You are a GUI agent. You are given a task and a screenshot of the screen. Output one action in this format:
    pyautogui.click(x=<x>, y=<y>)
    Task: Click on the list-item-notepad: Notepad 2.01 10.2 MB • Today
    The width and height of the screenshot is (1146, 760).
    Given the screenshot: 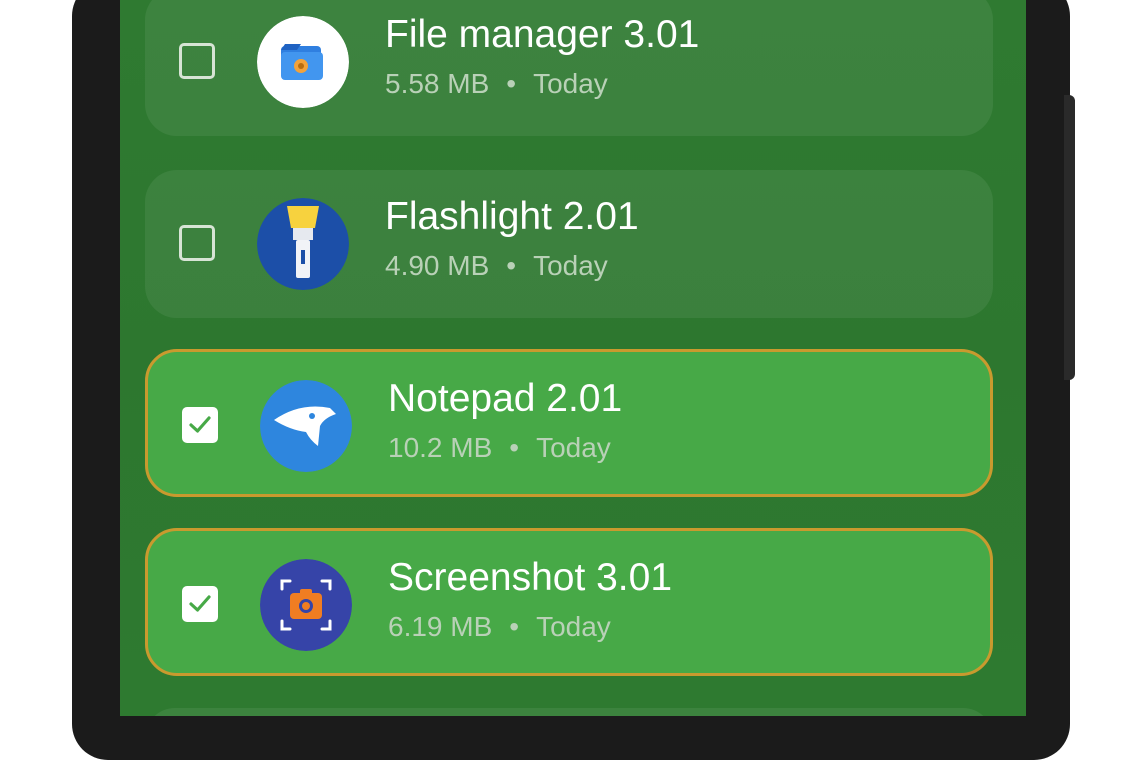 What is the action you would take?
    pyautogui.click(x=569, y=423)
    